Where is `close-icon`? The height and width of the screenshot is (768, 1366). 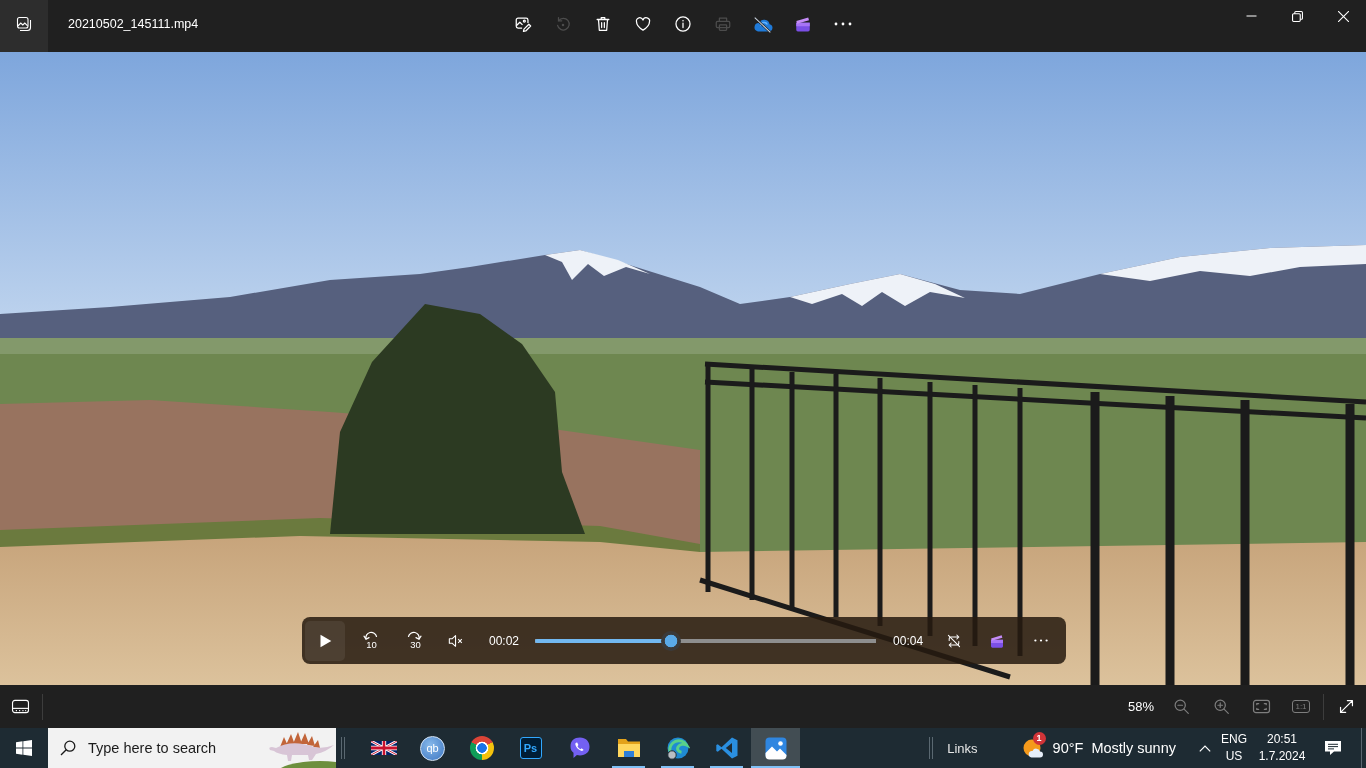
close-icon is located at coordinates (1343, 16).